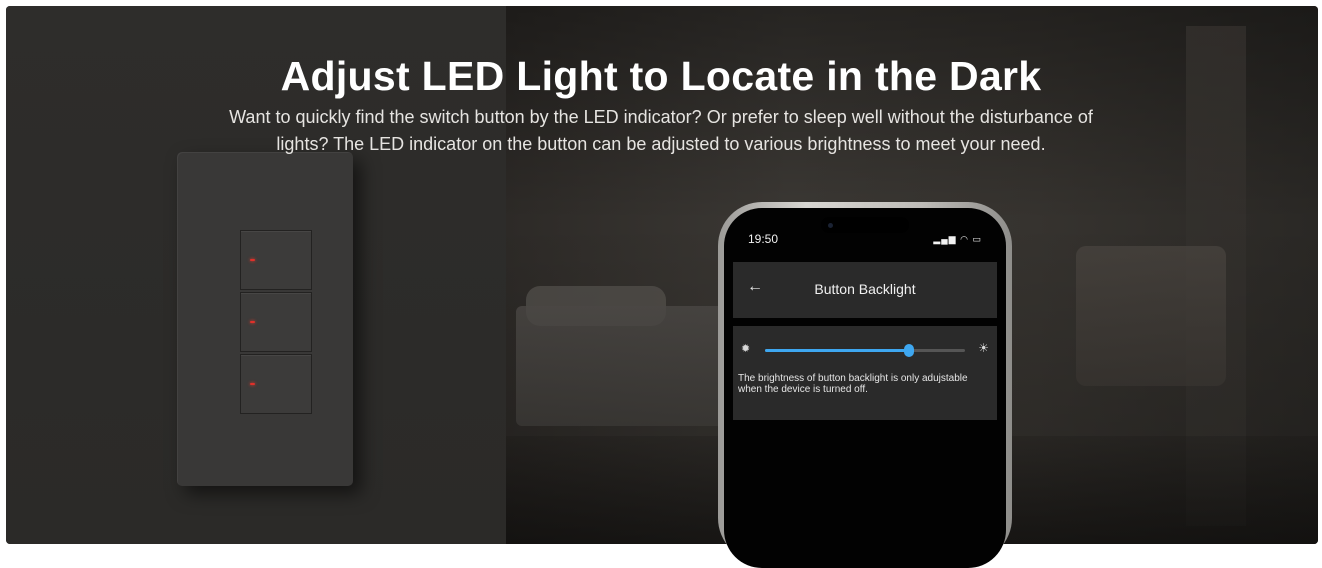 This screenshot has width=1322, height=568. Describe the element at coordinates (945, 239) in the screenshot. I see `signal-icon: ▂▄▆` at that location.